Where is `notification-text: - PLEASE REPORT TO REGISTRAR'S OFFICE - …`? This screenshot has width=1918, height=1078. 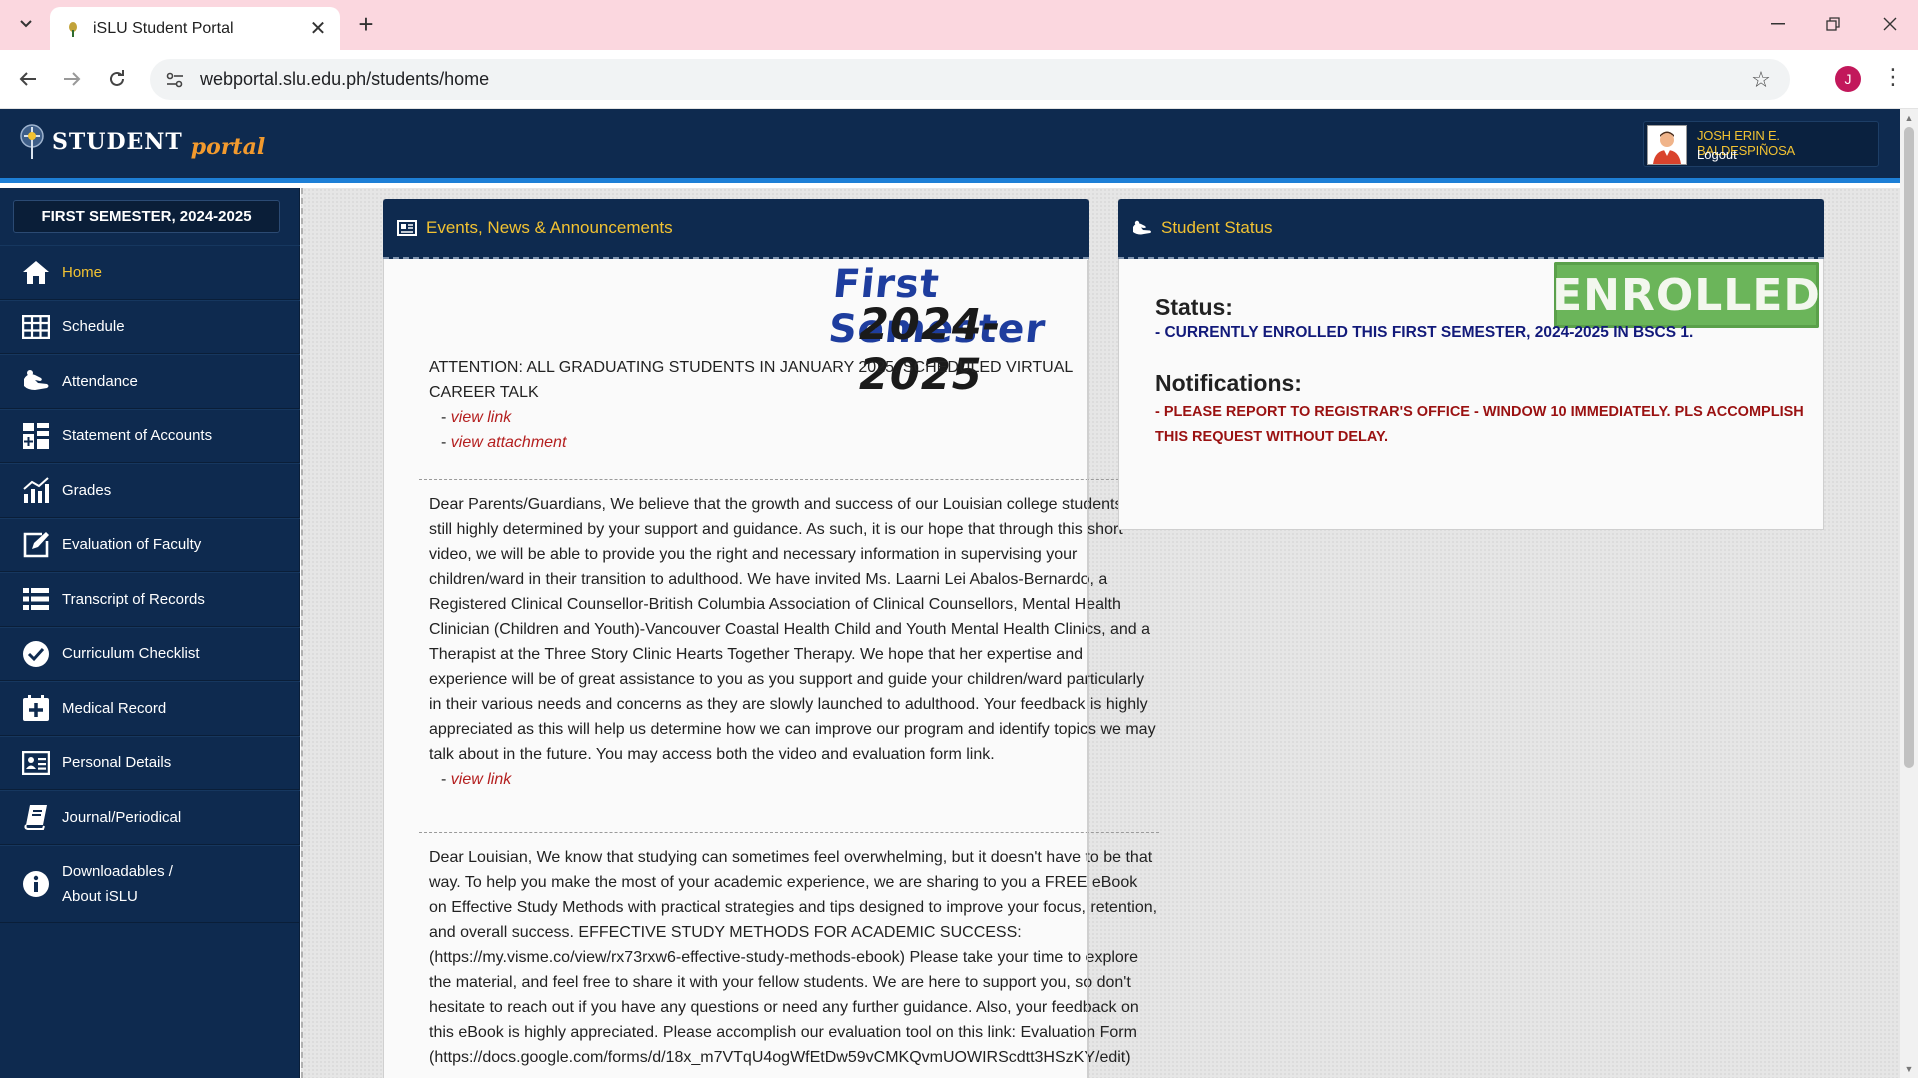 notification-text: - PLEASE REPORT TO REGISTRAR'S OFFICE - … is located at coordinates (1479, 424).